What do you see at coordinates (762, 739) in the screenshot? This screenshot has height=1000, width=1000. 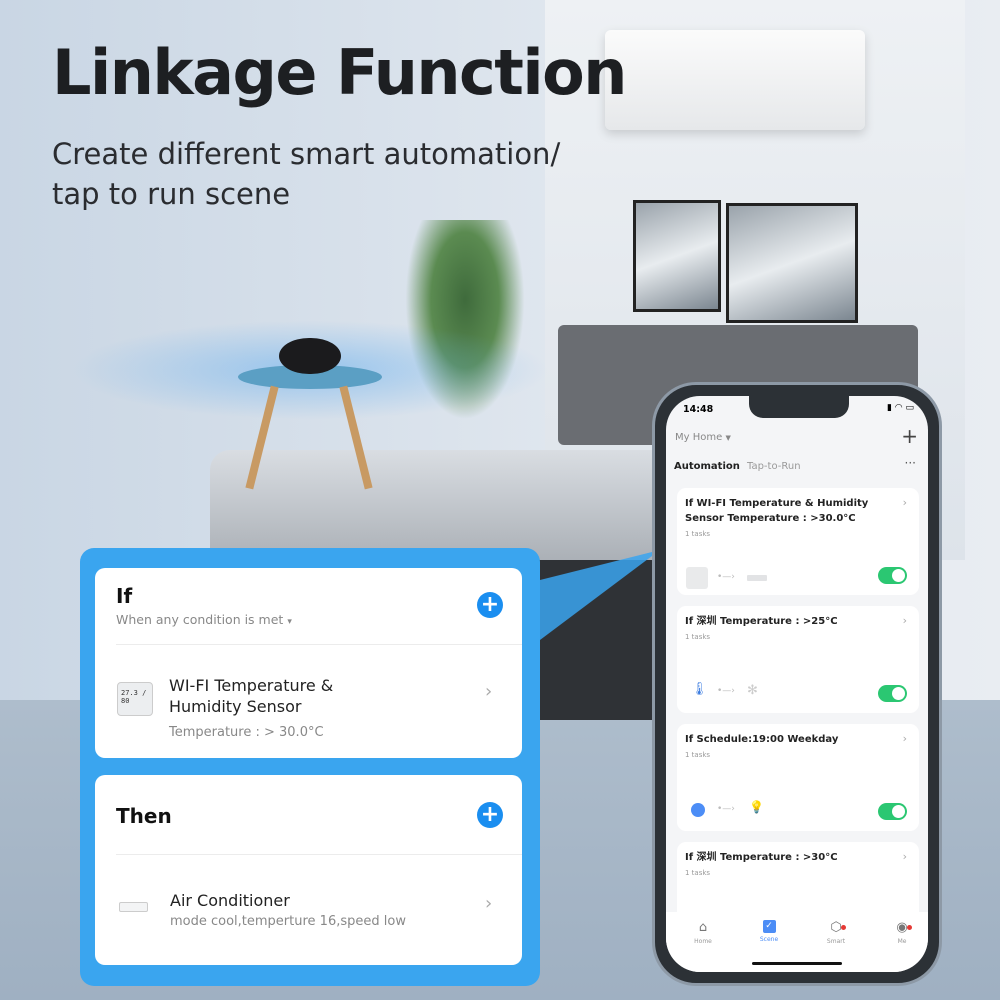 I see `automation-title: If Schedule:19:00 Weekday` at bounding box center [762, 739].